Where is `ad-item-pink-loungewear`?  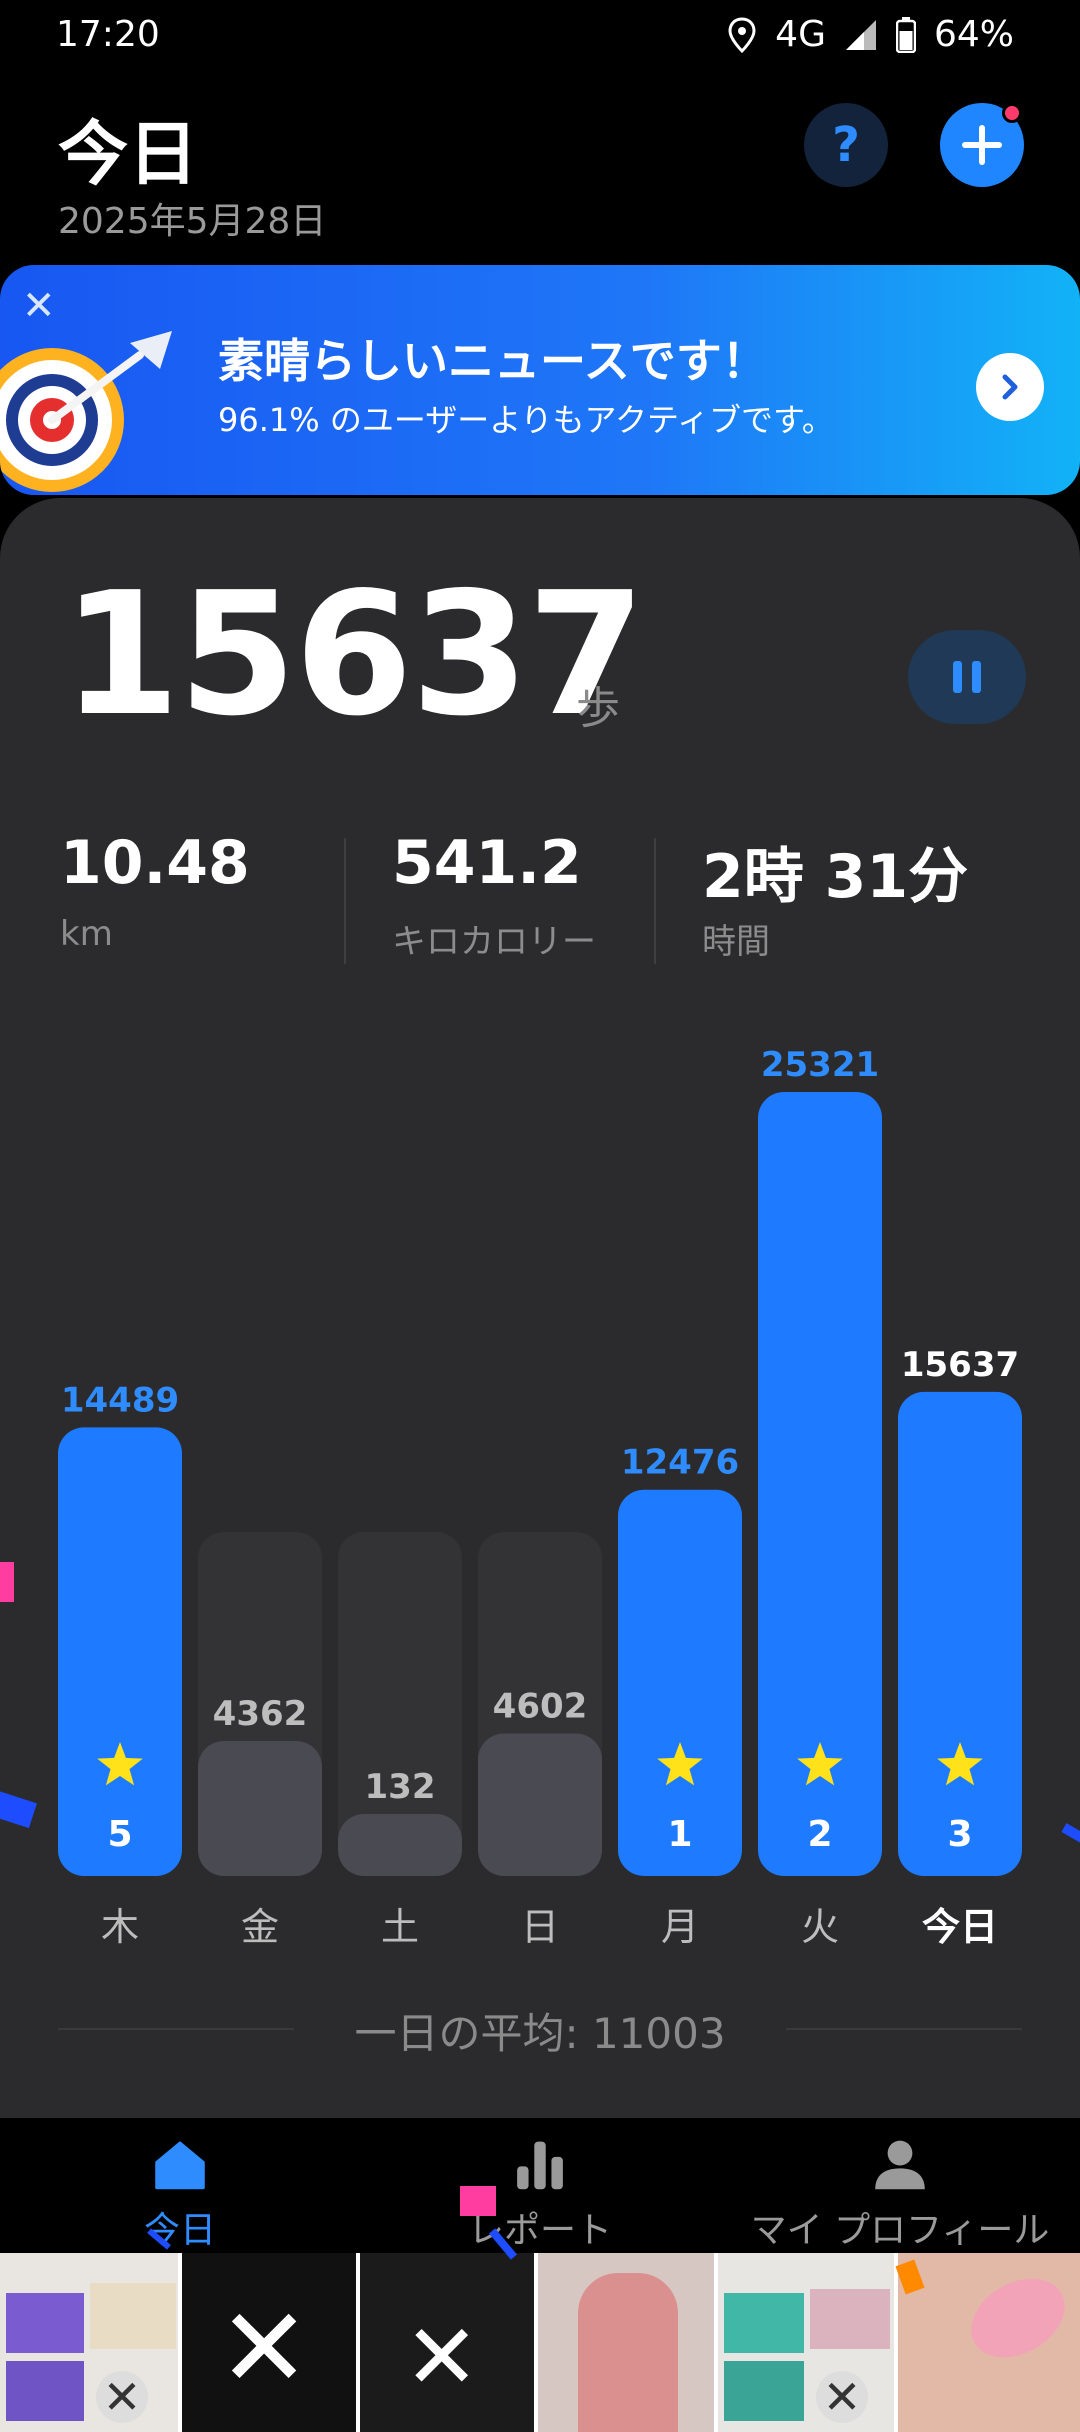 ad-item-pink-loungewear is located at coordinates (628, 2342).